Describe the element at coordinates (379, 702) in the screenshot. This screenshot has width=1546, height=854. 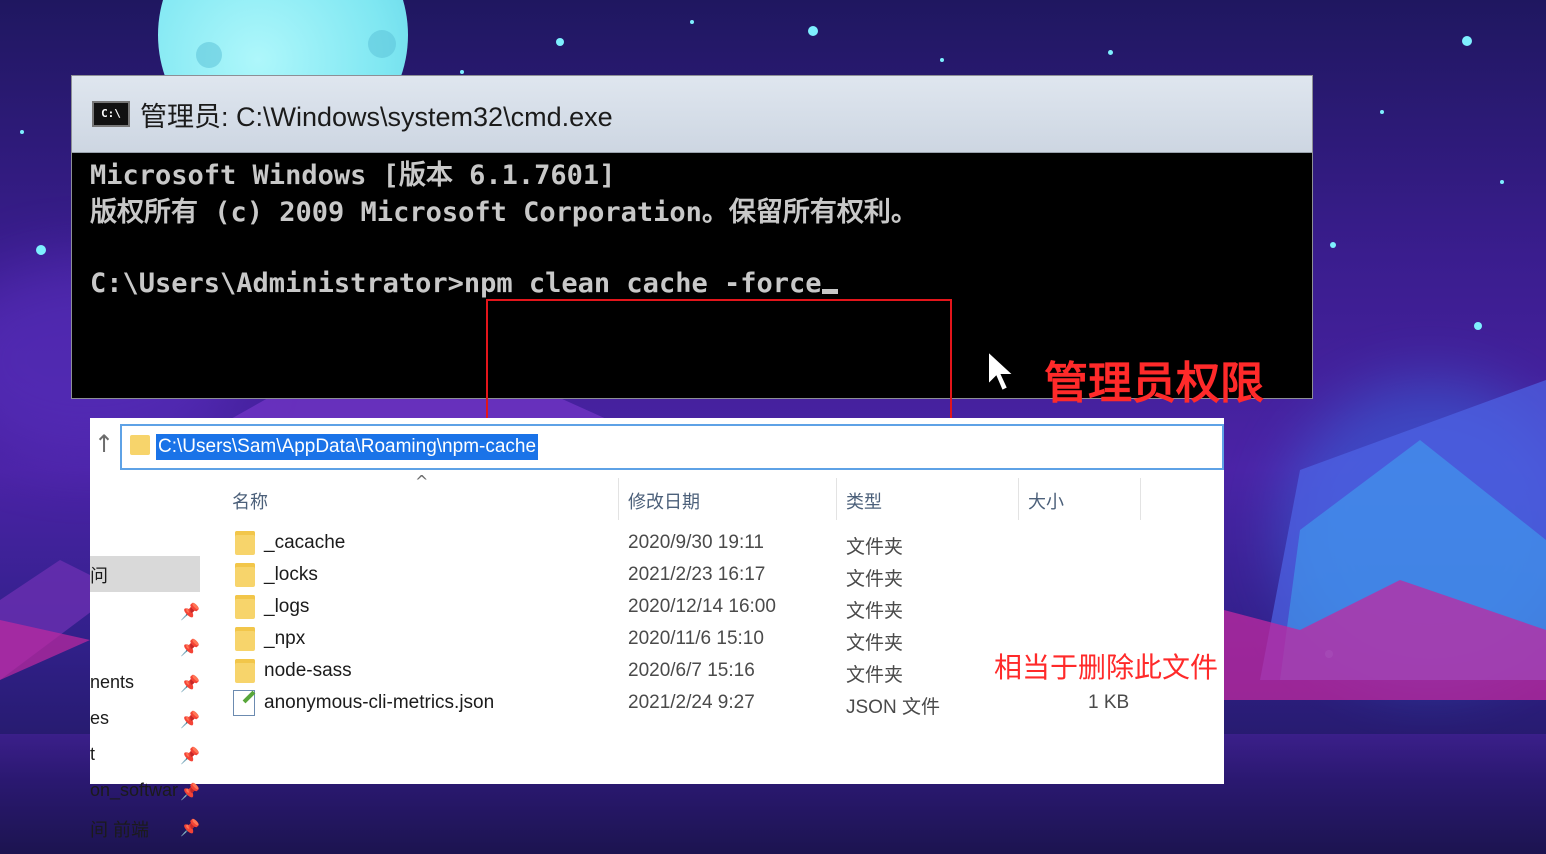
I see `file-name: anonymous-cli-metrics.json` at that location.